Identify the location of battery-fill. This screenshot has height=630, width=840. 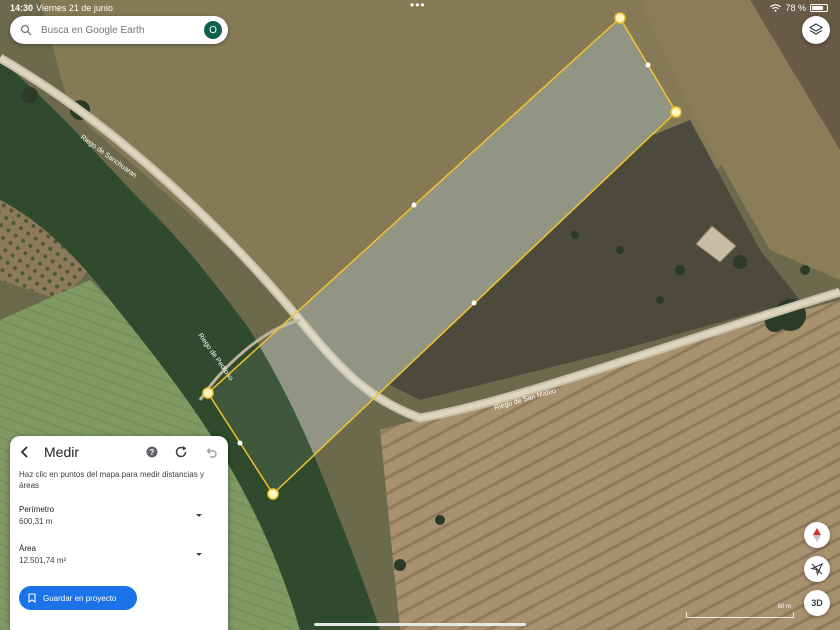
(817, 8).